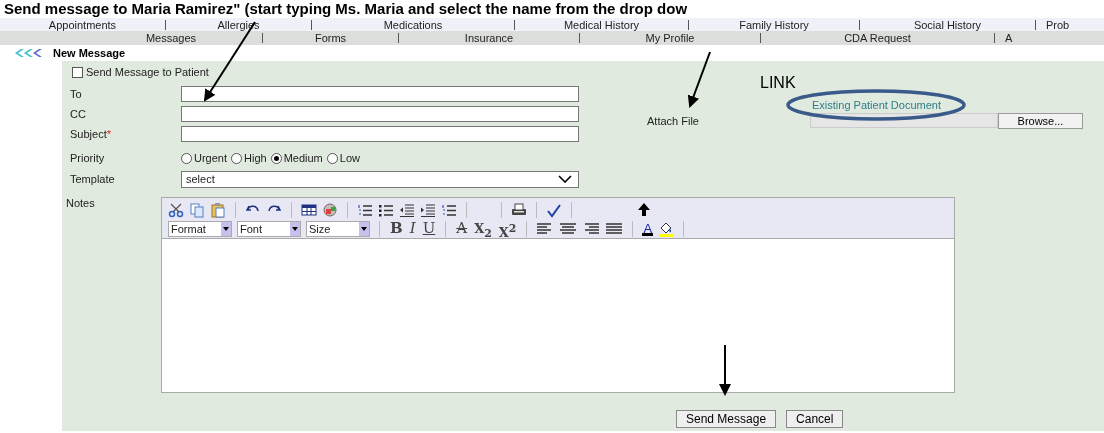  What do you see at coordinates (774, 25) in the screenshot?
I see `nav-link: Family History` at bounding box center [774, 25].